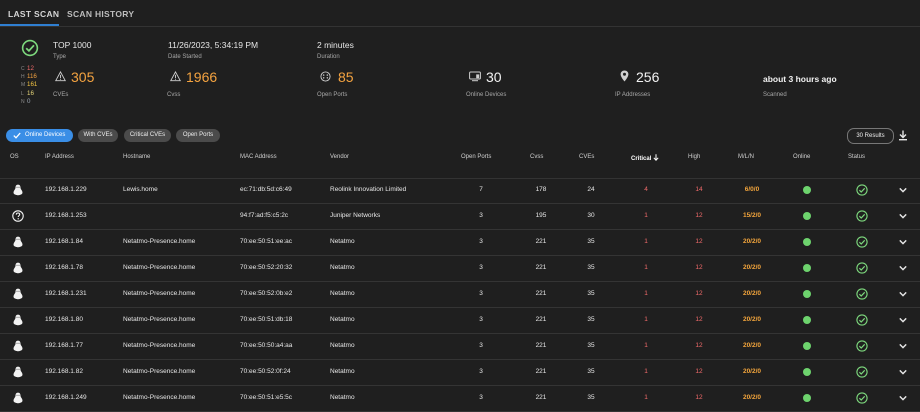  I want to click on cves-total: 305, so click(83, 77).